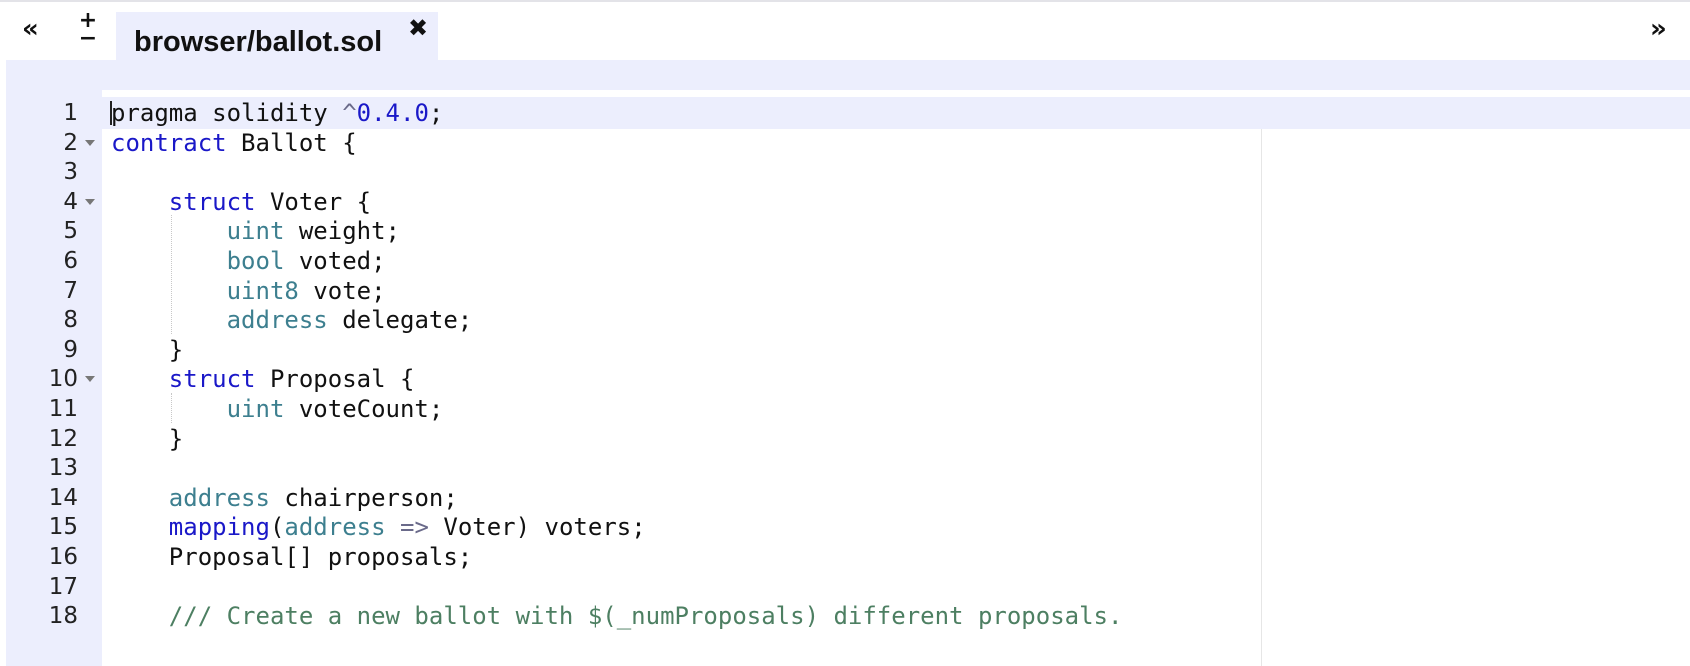 This screenshot has height=666, width=1690. I want to click on line-number: 18, so click(63, 616).